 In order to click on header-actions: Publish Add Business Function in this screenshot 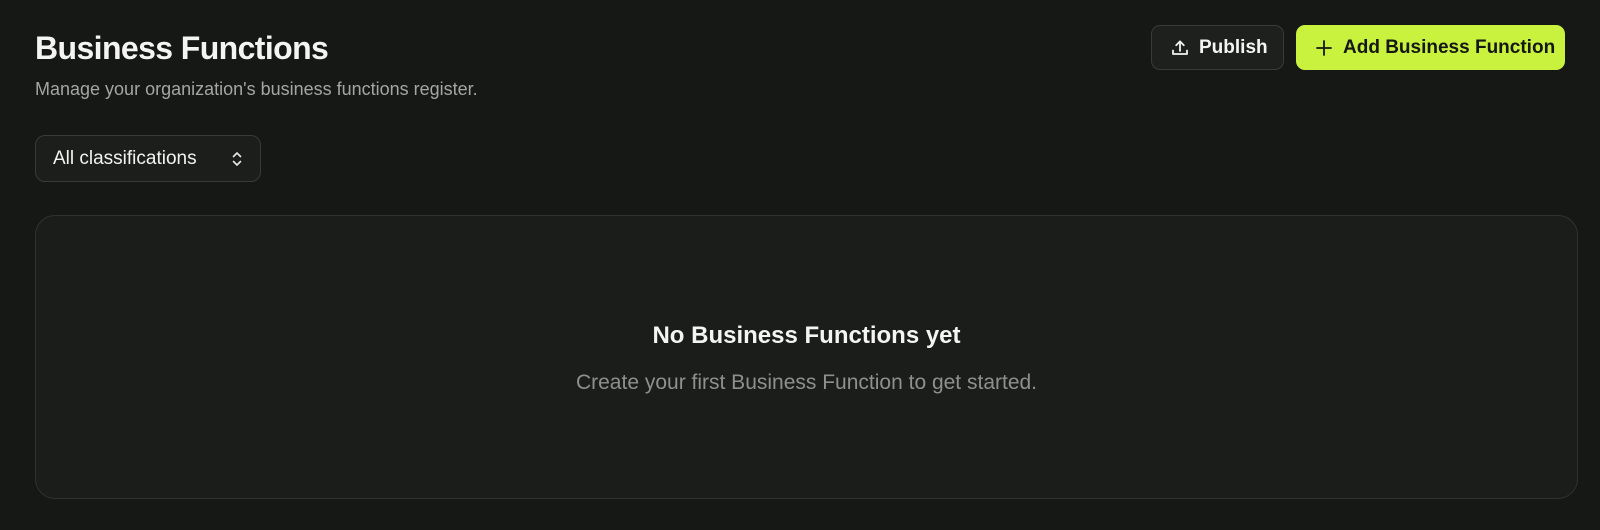, I will do `click(1358, 47)`.